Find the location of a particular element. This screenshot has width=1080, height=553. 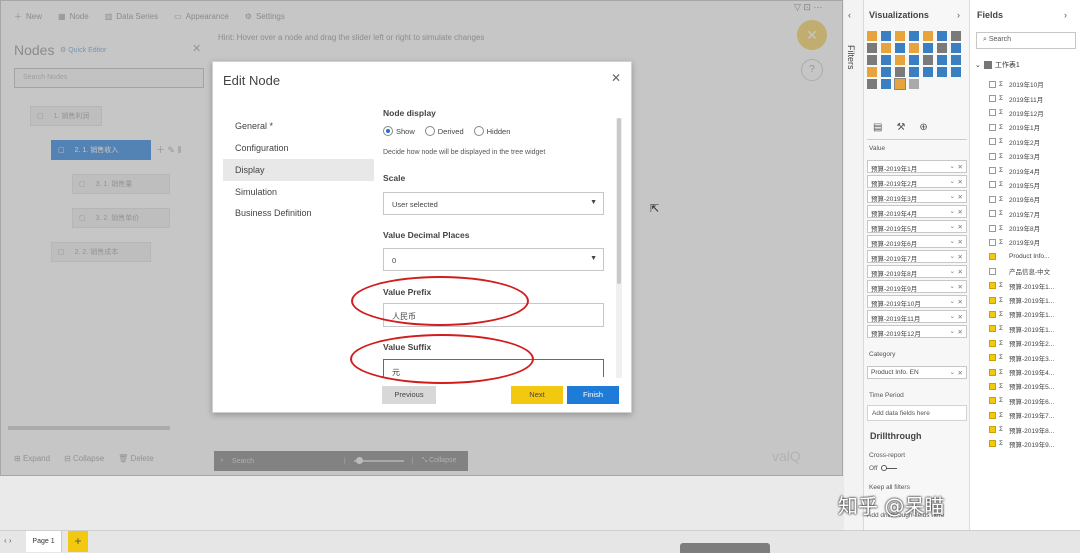

radio-hidden: Hidden is located at coordinates (491, 131).